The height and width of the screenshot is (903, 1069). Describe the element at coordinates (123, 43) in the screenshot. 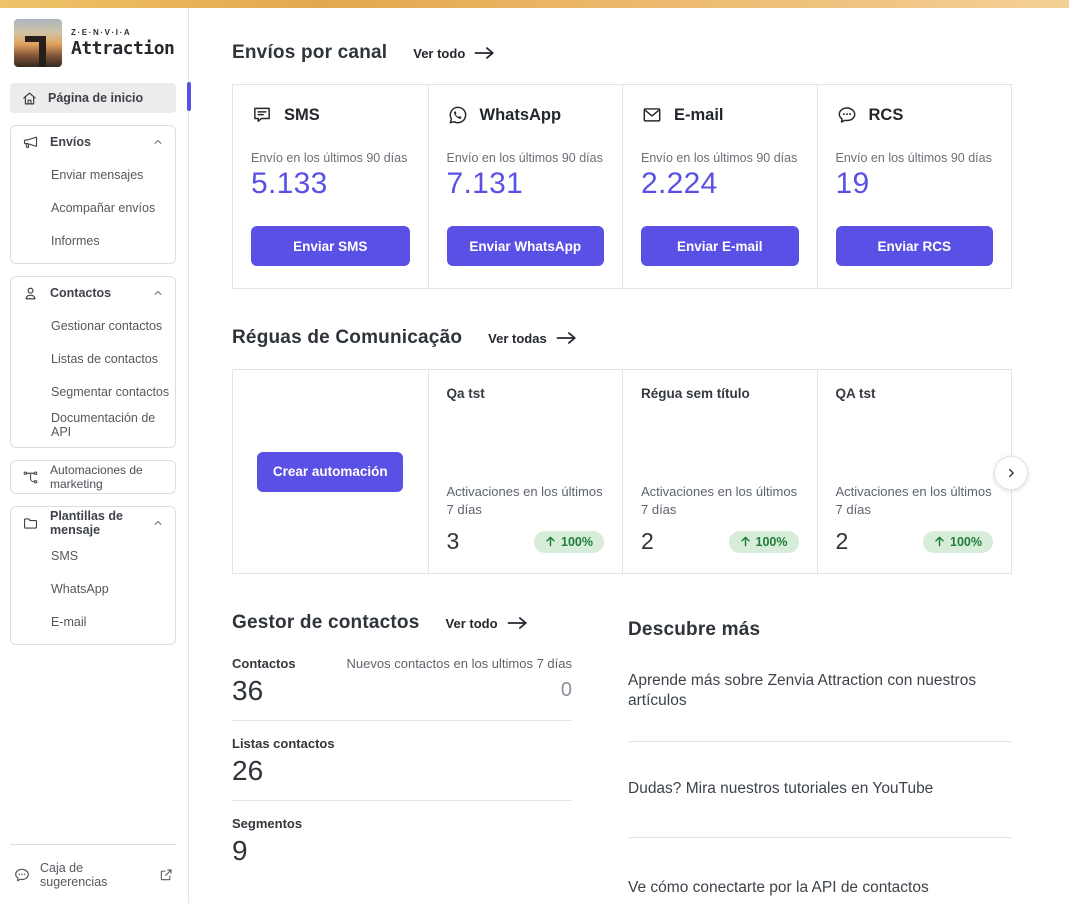

I see `brand-logo-text: Z·E·N·V·I·A Attraction` at that location.